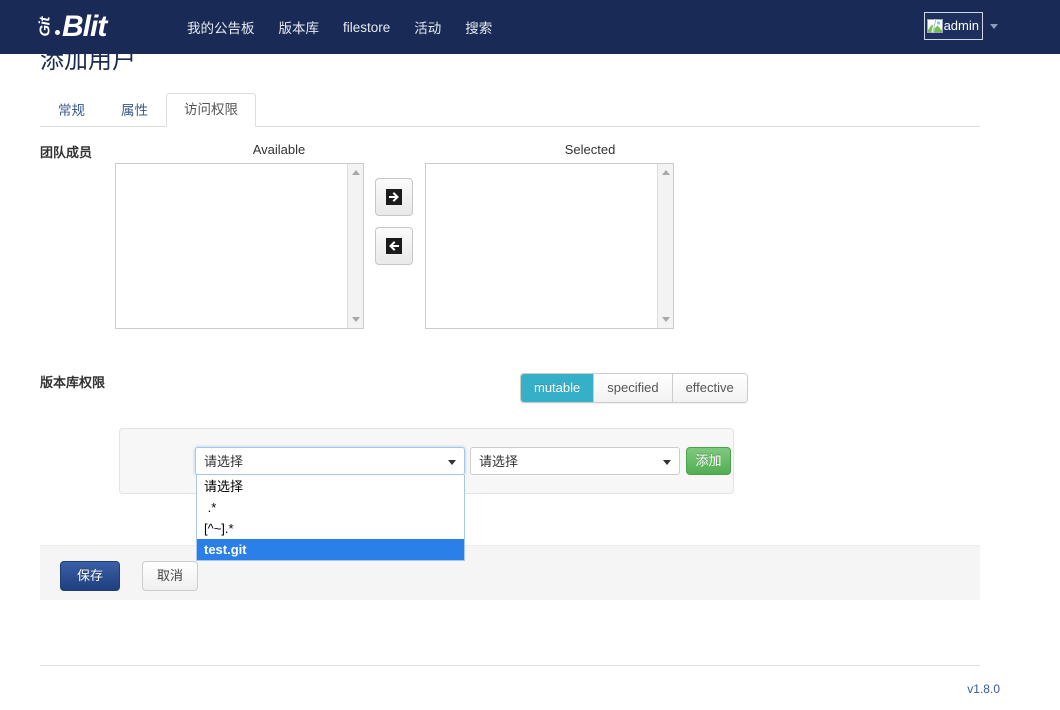 This screenshot has width=1060, height=710. I want to click on repository-permissions-label: 版本库权限, so click(73, 382).